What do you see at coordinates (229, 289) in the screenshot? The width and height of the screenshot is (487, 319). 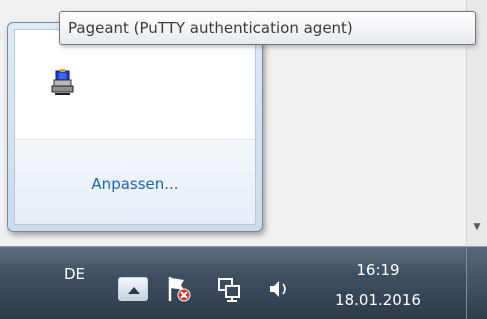 I see `network-icon` at bounding box center [229, 289].